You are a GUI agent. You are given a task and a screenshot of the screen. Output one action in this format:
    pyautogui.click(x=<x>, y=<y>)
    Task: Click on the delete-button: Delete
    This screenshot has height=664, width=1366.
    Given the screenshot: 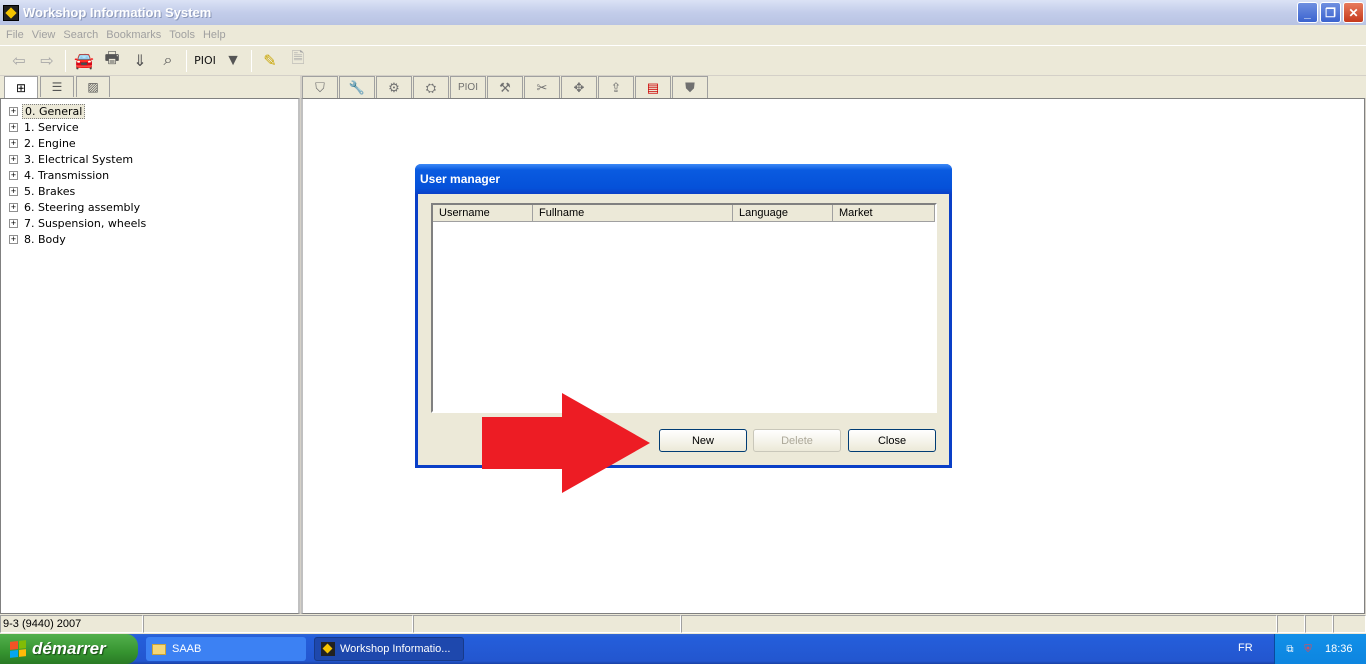 What is the action you would take?
    pyautogui.click(x=797, y=440)
    